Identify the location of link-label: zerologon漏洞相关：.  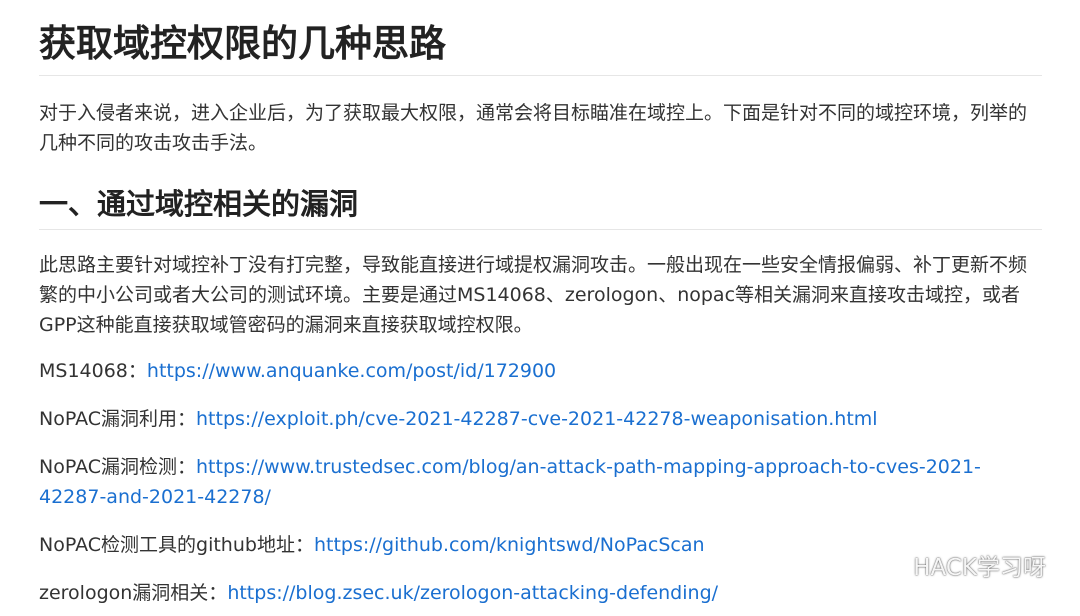
(133, 593).